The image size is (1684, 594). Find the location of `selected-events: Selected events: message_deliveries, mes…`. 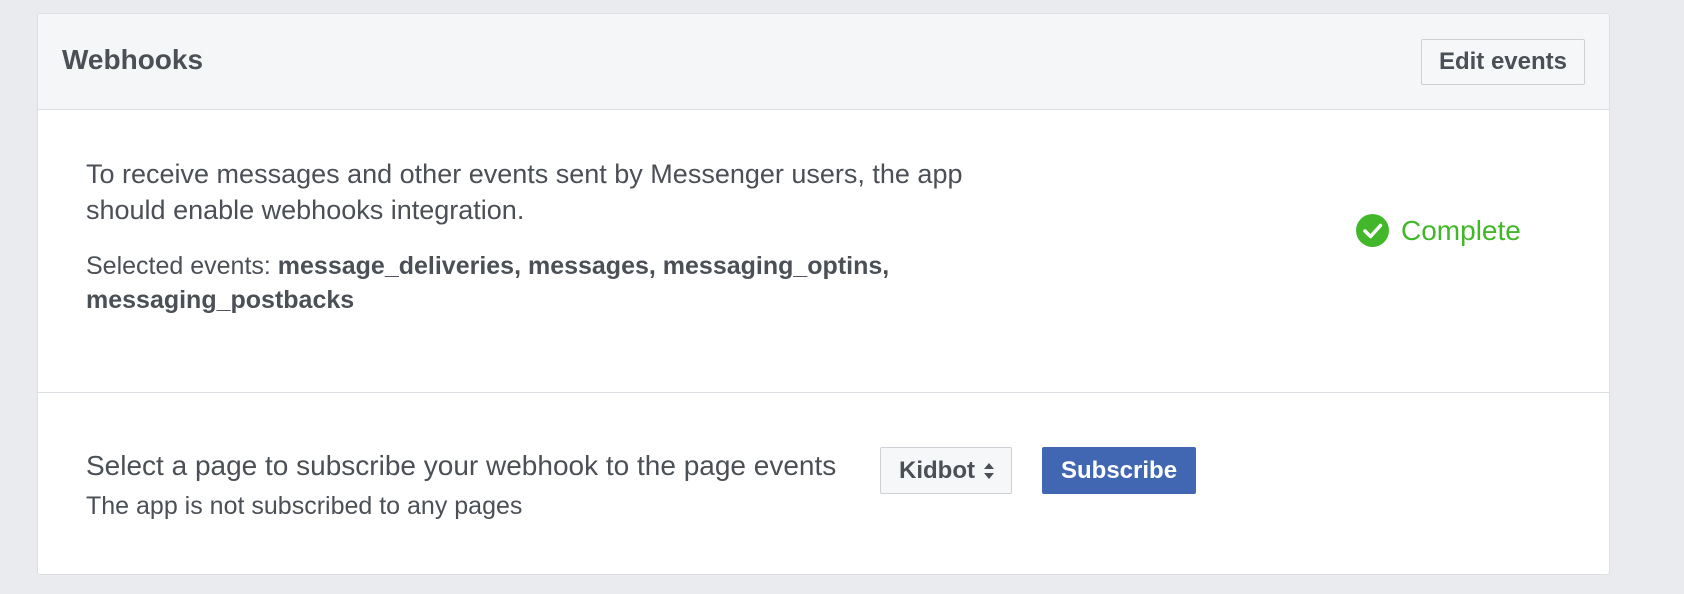

selected-events: Selected events: message_deliveries, mes… is located at coordinates (536, 283).